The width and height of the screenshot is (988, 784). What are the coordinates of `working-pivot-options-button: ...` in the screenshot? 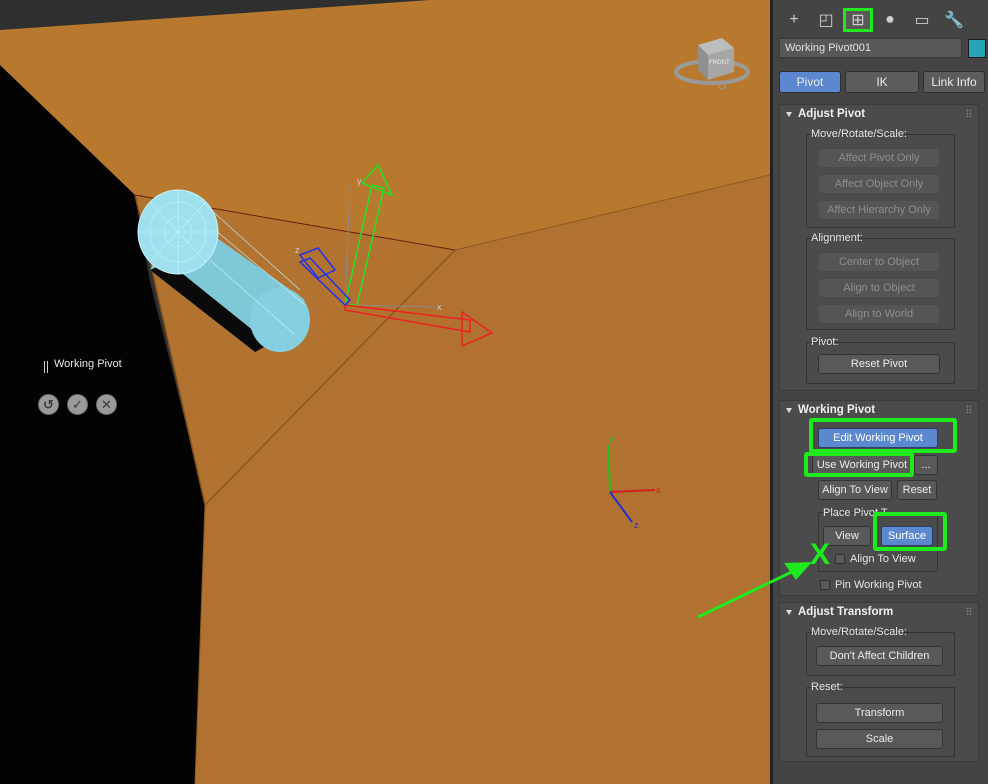 It's located at (926, 465).